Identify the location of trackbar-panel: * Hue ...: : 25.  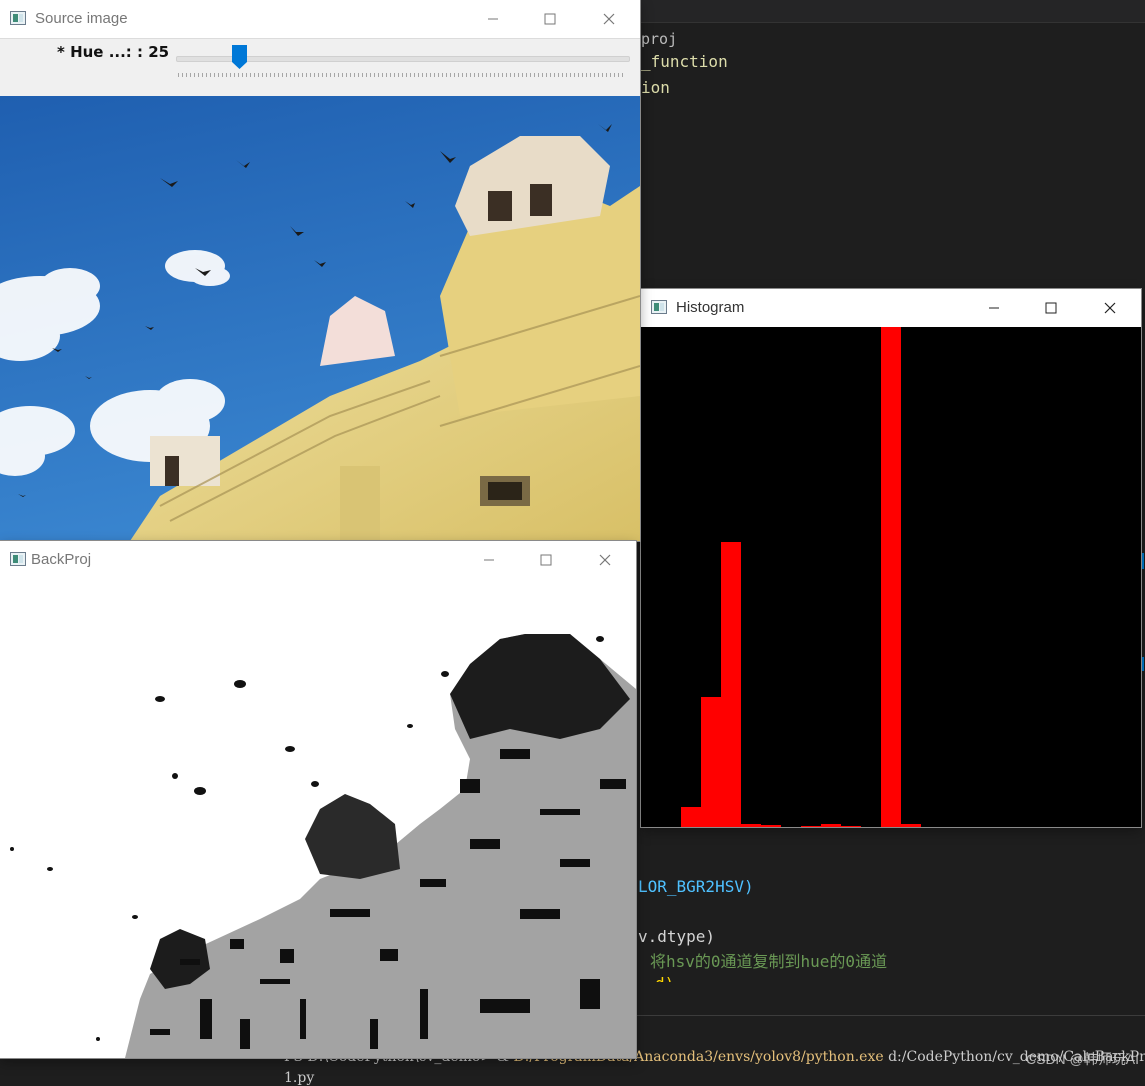
(320, 67).